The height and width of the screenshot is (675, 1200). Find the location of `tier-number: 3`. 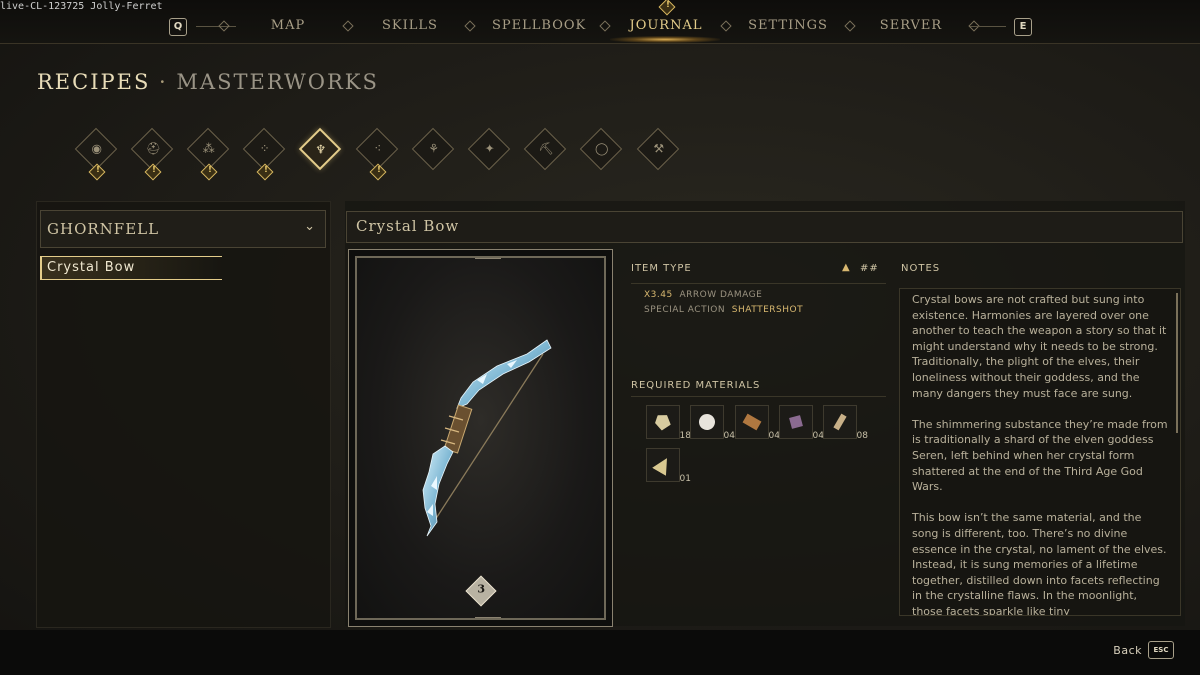

tier-number: 3 is located at coordinates (481, 589).